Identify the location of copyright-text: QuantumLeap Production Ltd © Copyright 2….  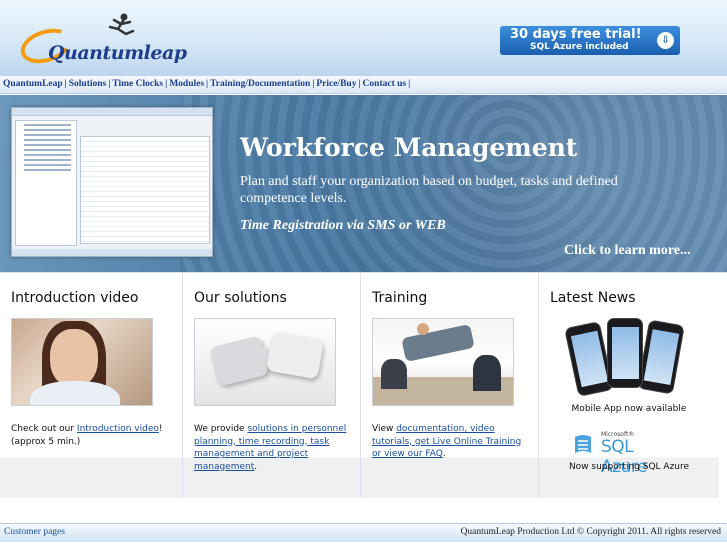
(590, 532).